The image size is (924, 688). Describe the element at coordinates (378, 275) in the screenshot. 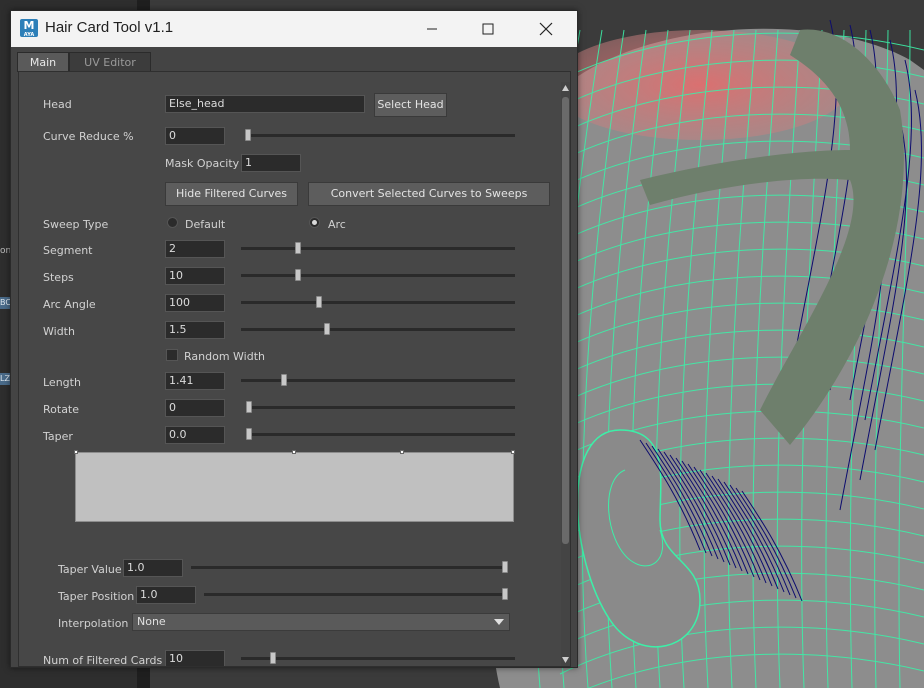

I see `steps-slider-track` at that location.